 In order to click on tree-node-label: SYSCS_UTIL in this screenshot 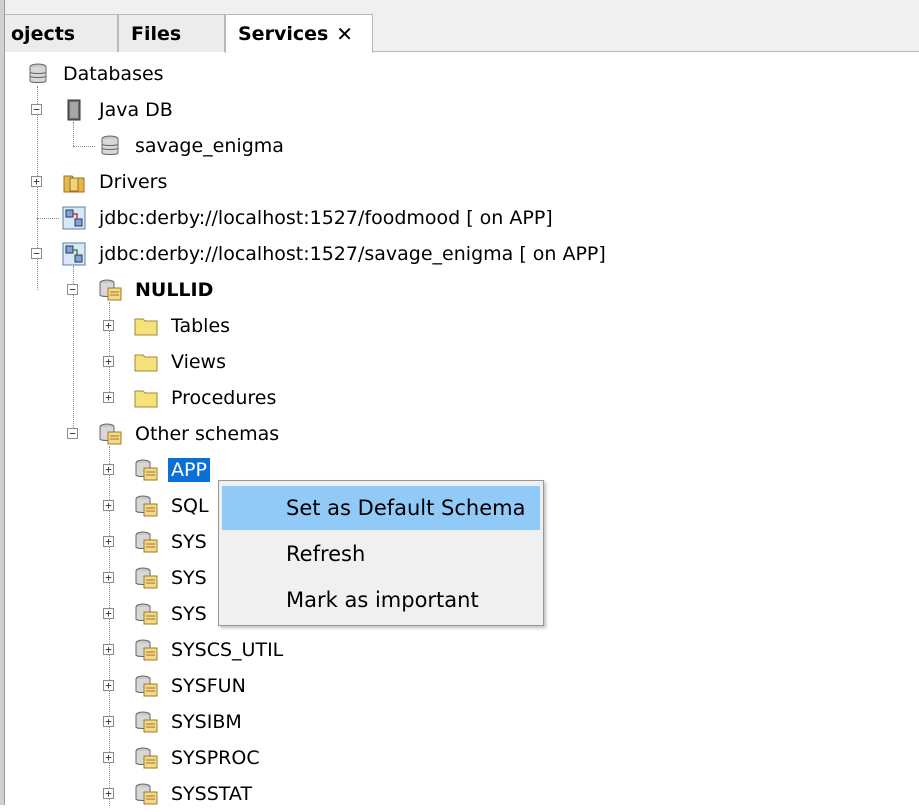, I will do `click(227, 650)`.